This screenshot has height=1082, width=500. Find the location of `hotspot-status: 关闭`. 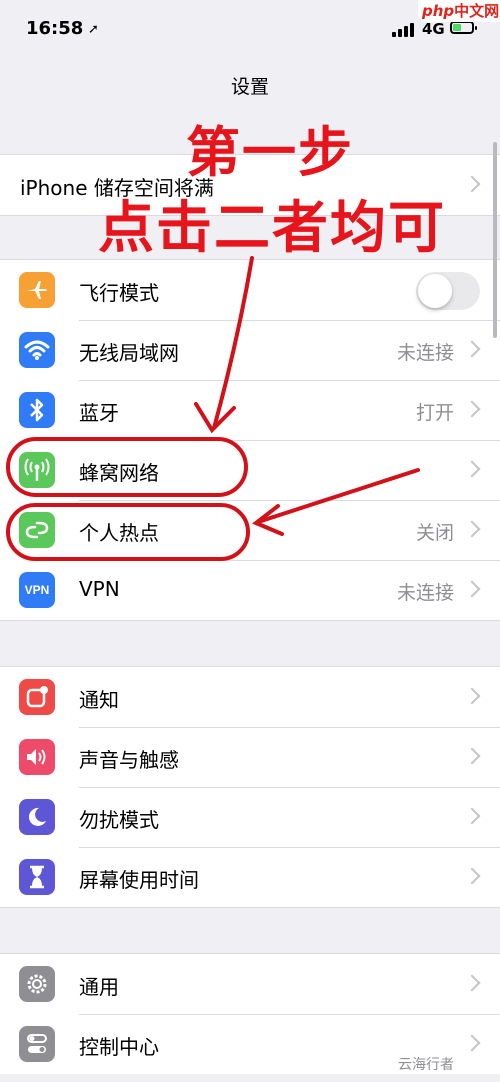

hotspot-status: 关闭 is located at coordinates (434, 533).